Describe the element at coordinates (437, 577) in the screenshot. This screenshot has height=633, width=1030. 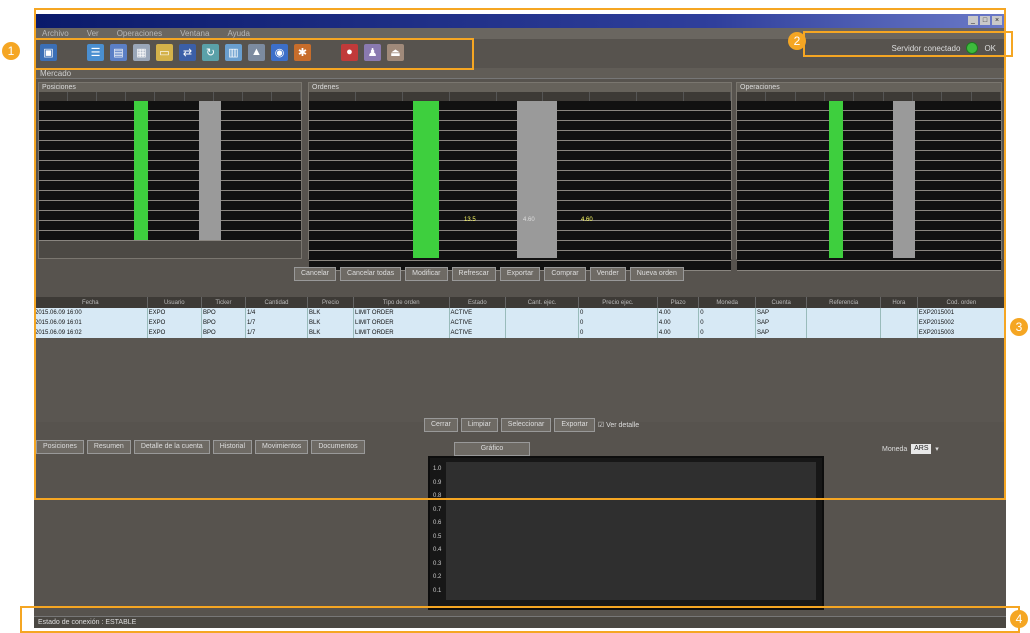
I see `chart-y-tick: 0.2` at that location.